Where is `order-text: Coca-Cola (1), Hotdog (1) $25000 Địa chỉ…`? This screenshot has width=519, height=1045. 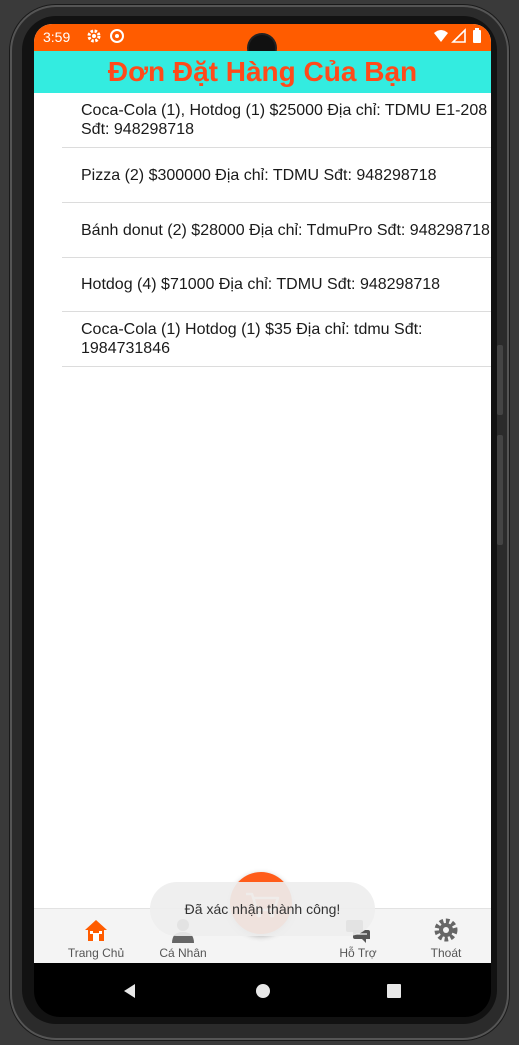 order-text: Coca-Cola (1), Hotdog (1) $25000 Địa chỉ… is located at coordinates (284, 120).